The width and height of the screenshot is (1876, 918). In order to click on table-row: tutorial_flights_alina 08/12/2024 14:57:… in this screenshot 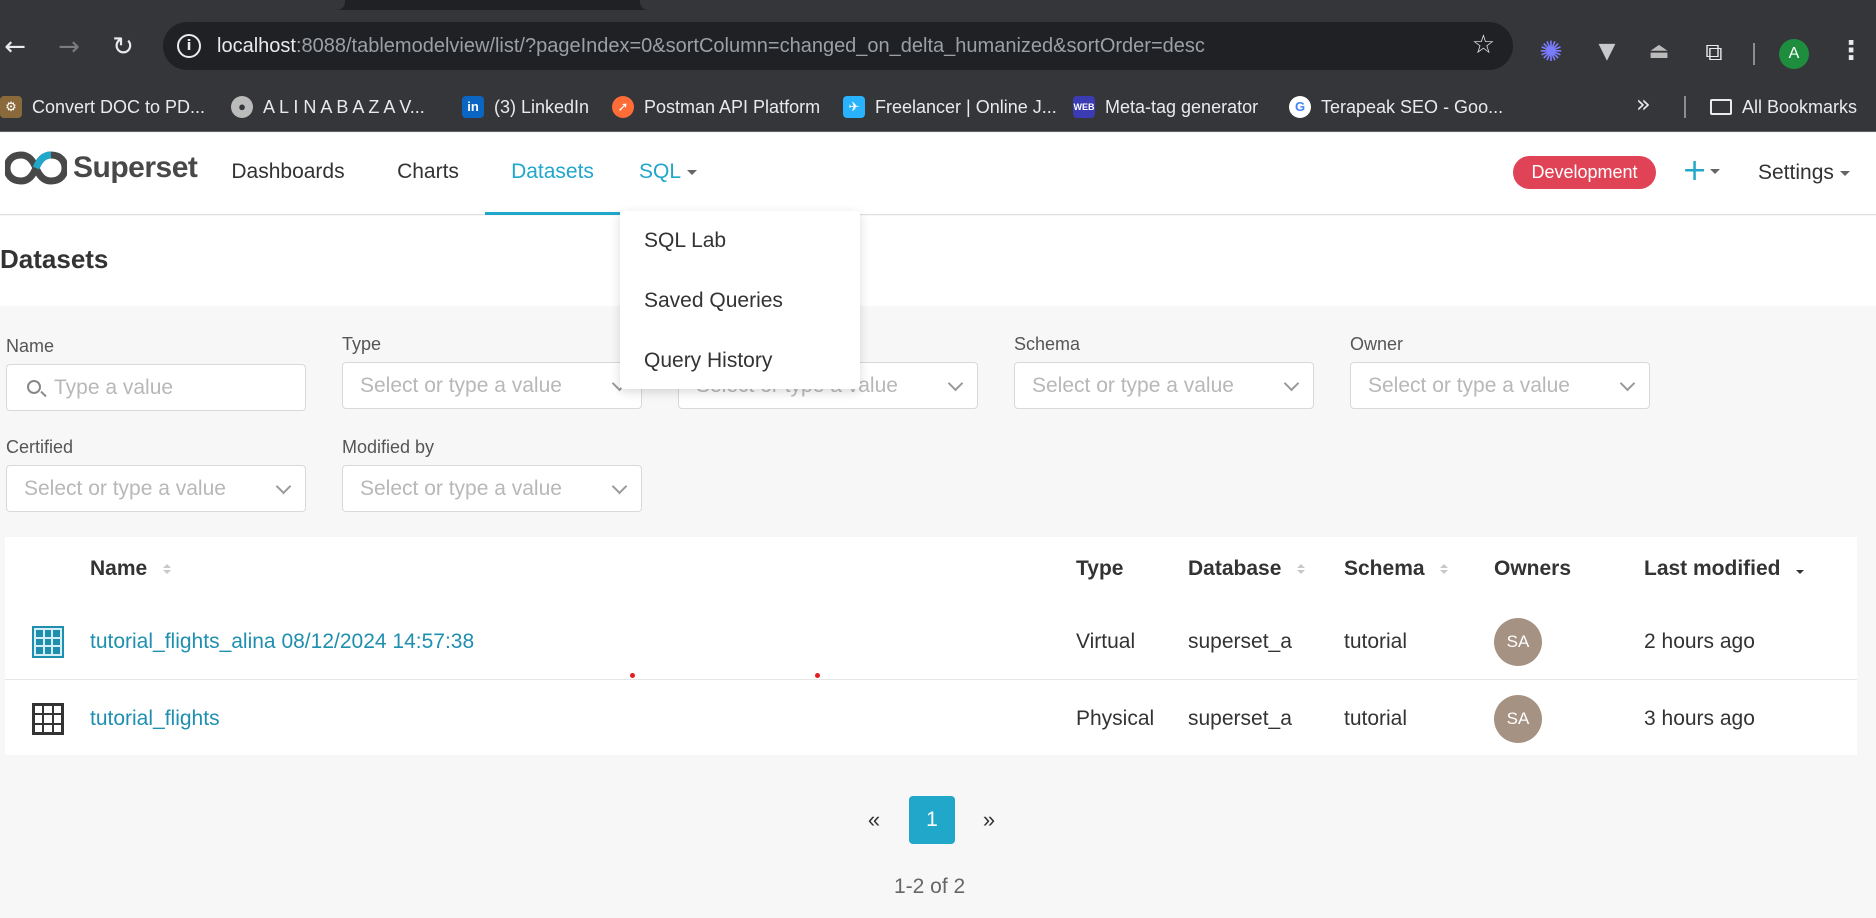, I will do `click(931, 642)`.